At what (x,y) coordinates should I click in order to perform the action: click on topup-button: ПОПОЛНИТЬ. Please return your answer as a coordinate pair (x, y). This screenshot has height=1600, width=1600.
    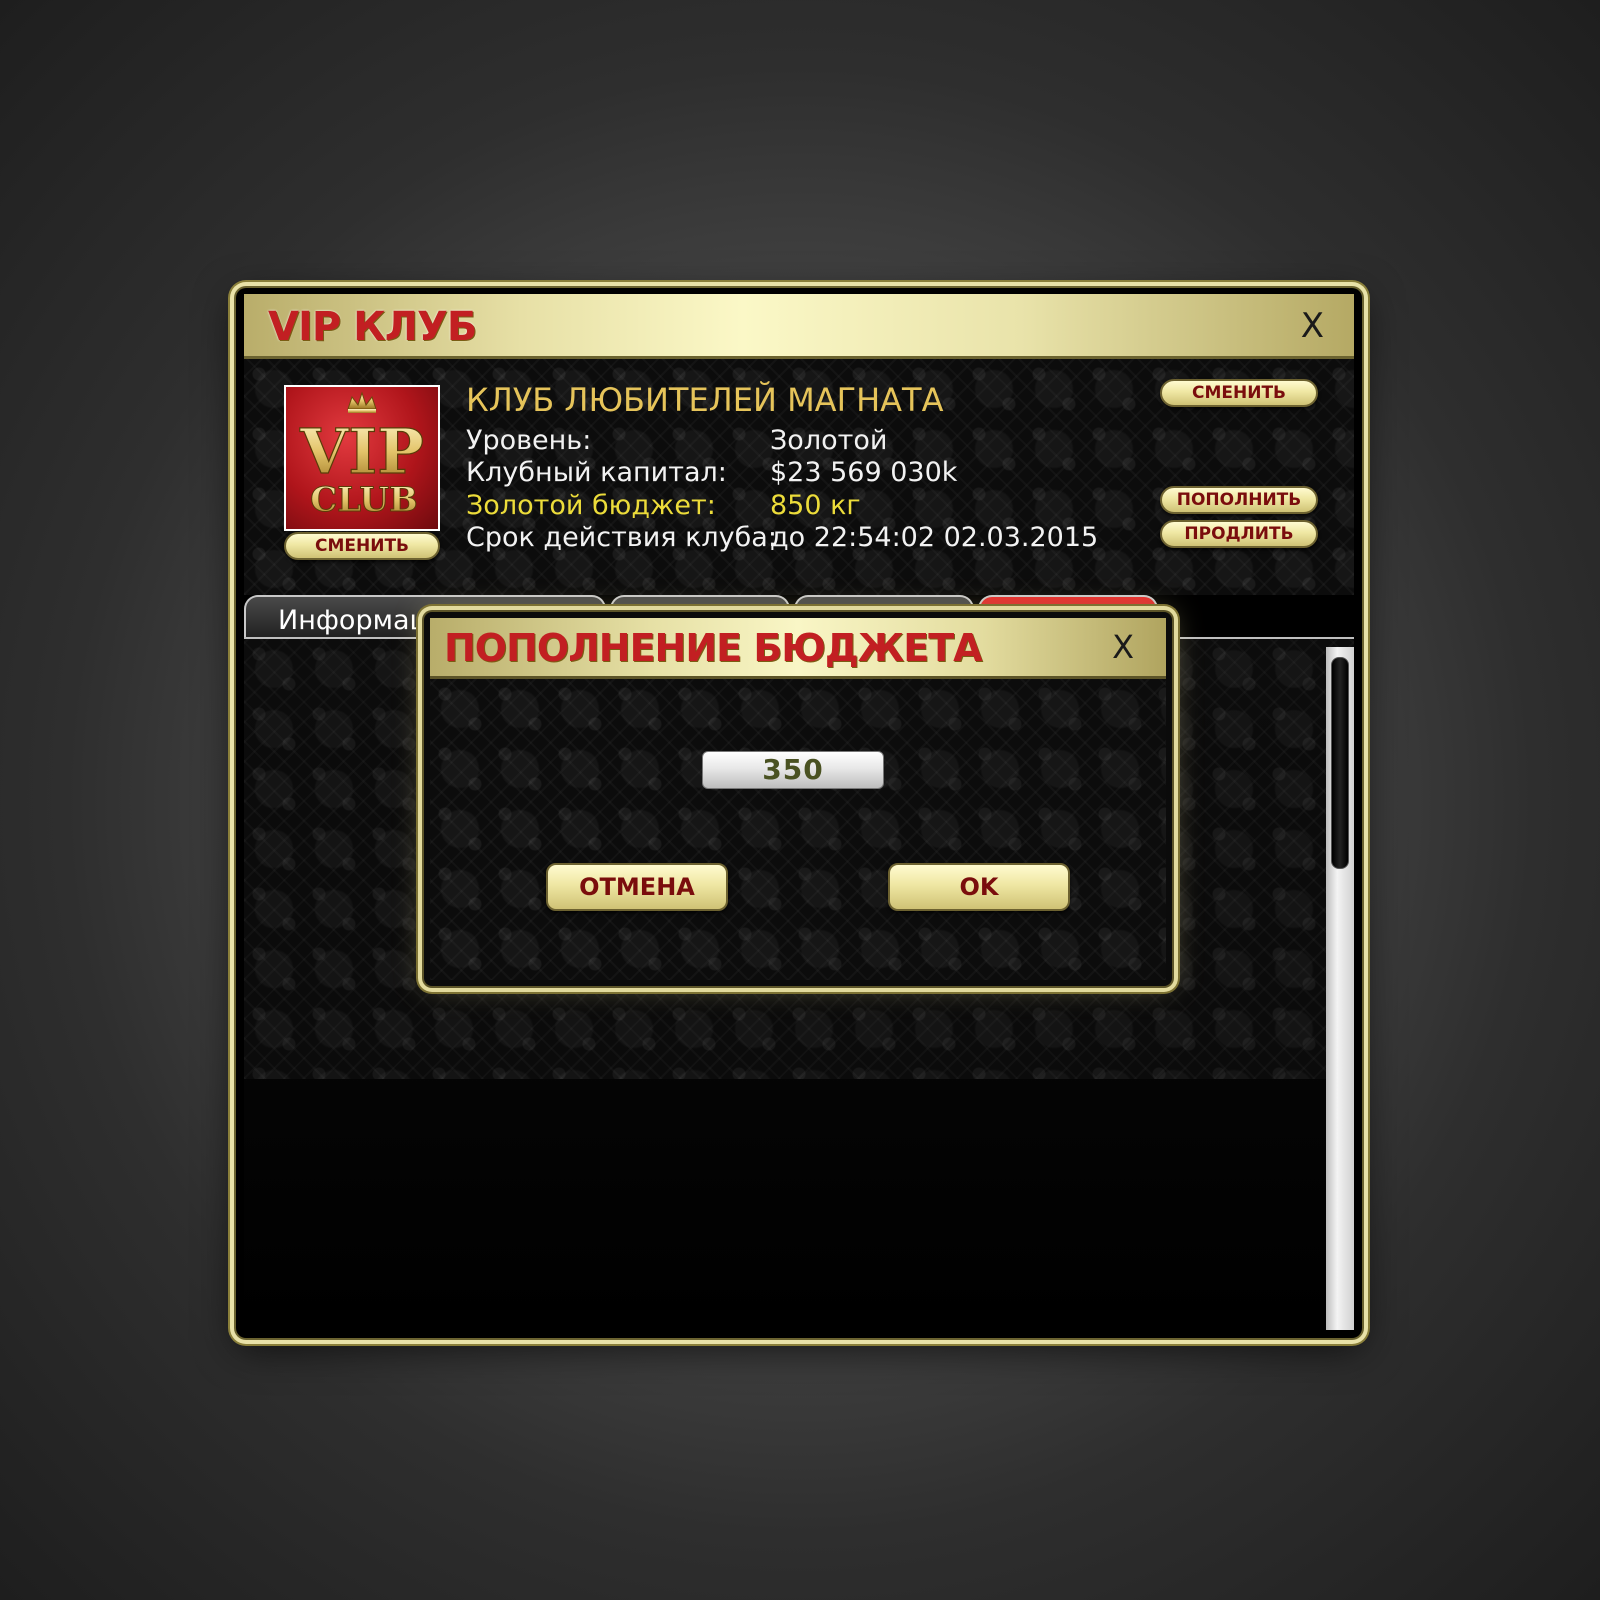
    Looking at the image, I should click on (1239, 500).